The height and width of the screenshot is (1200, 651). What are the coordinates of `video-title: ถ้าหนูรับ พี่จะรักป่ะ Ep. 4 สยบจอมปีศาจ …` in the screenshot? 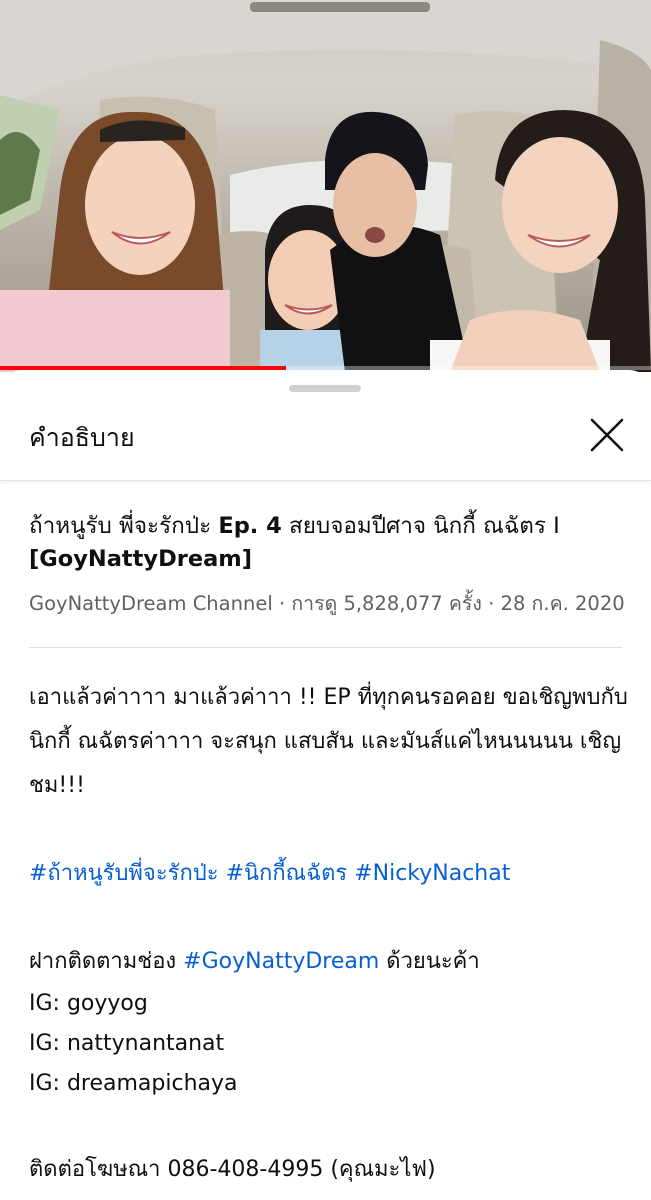 It's located at (329, 543).